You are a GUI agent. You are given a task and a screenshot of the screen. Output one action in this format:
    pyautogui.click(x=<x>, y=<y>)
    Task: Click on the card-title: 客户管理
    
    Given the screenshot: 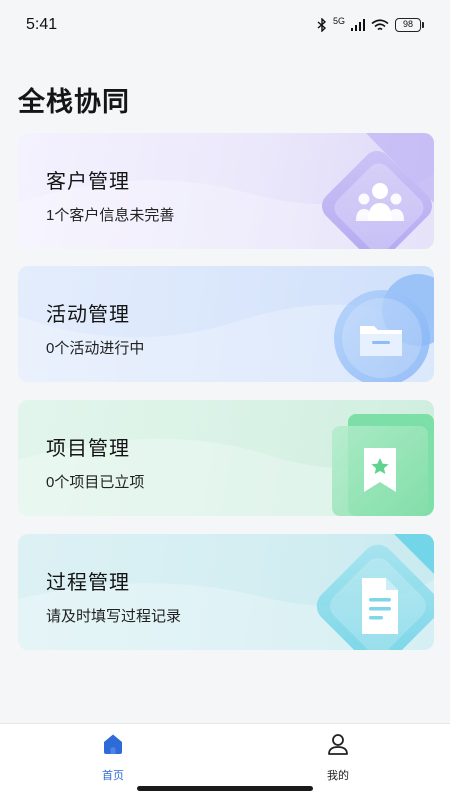 What is the action you would take?
    pyautogui.click(x=88, y=182)
    